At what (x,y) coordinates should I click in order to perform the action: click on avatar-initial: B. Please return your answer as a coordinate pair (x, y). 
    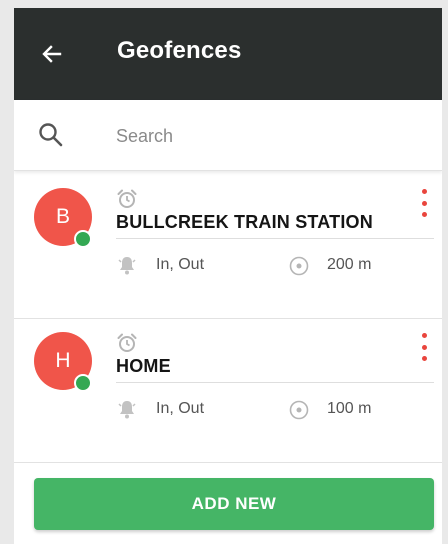
    Looking at the image, I should click on (62, 216).